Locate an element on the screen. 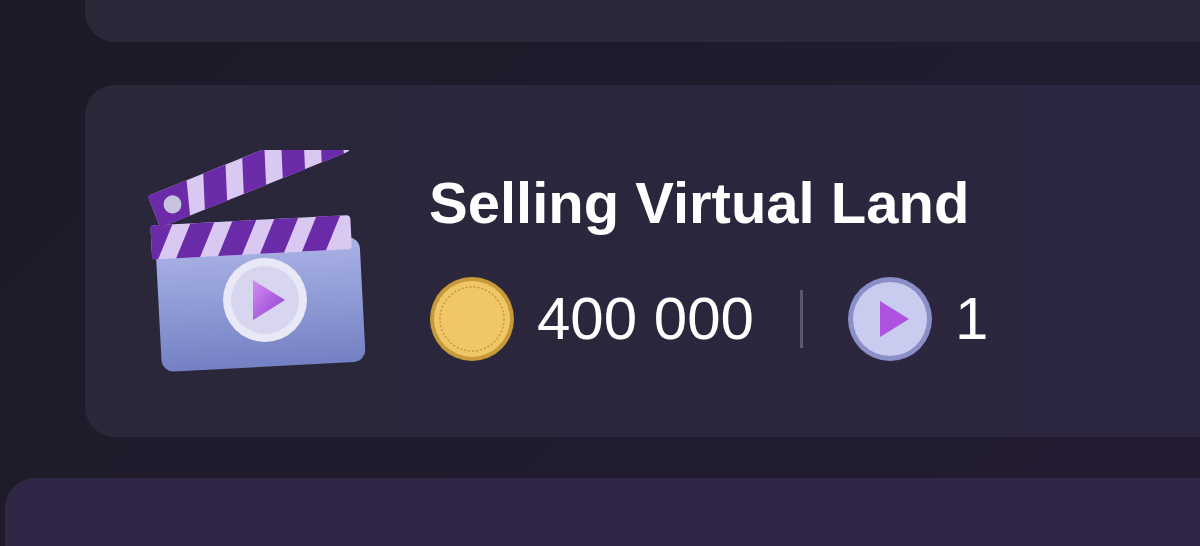 This screenshot has height=546, width=1200. play-token-icon is located at coordinates (889, 318).